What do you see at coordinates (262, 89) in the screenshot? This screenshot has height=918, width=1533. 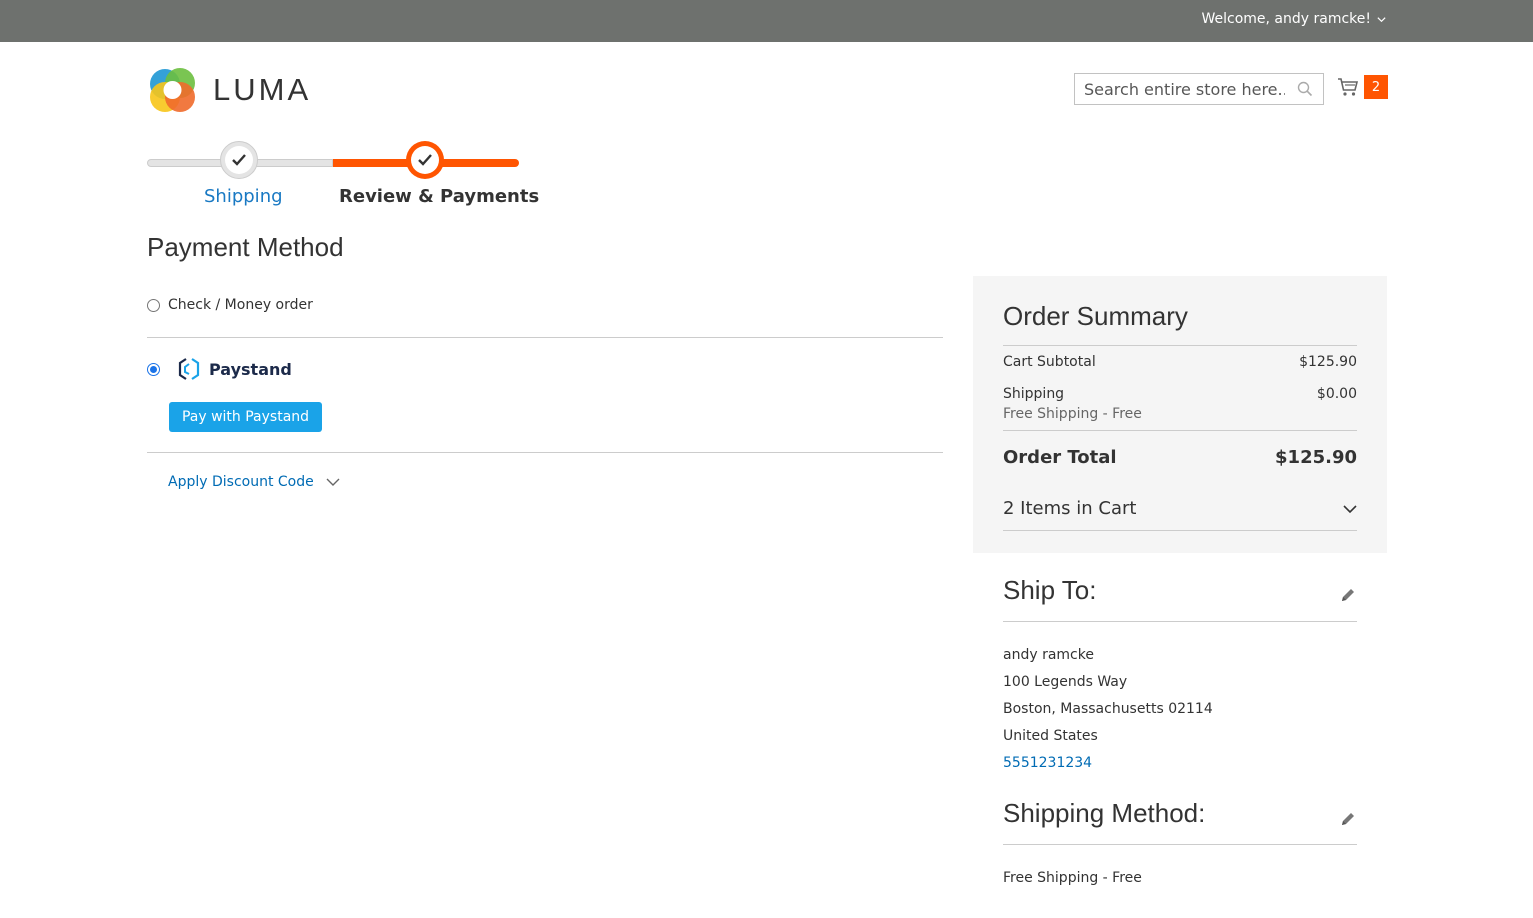 I see `logo-text: LUMA` at bounding box center [262, 89].